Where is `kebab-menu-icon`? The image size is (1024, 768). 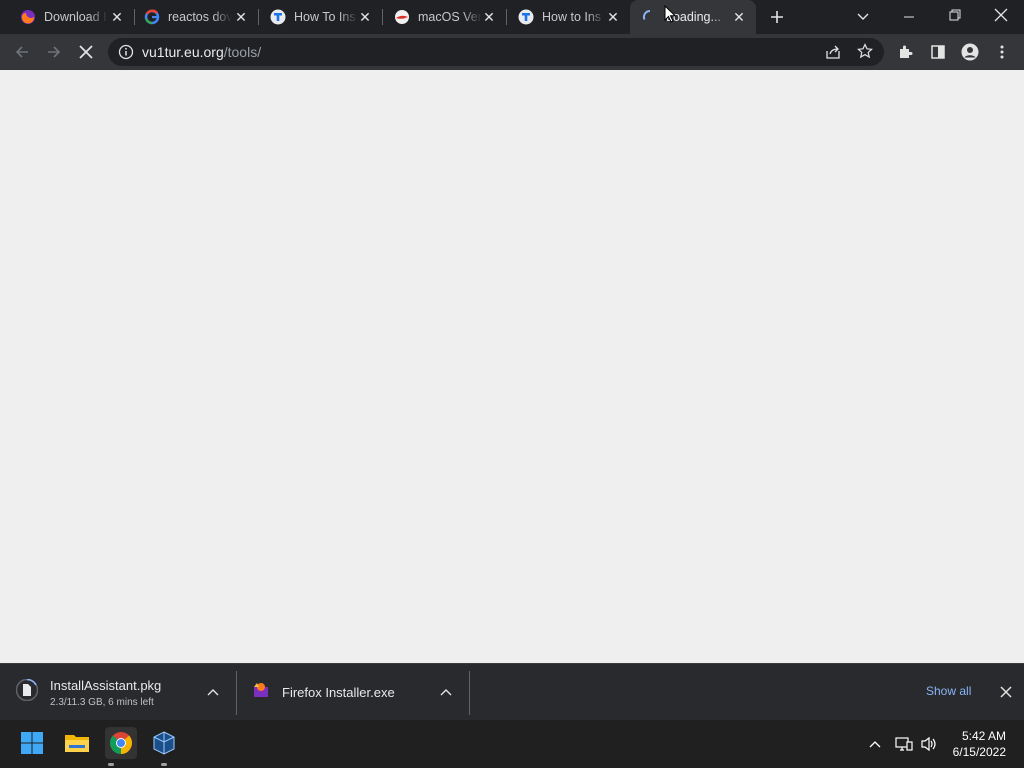
kebab-menu-icon is located at coordinates (1002, 52).